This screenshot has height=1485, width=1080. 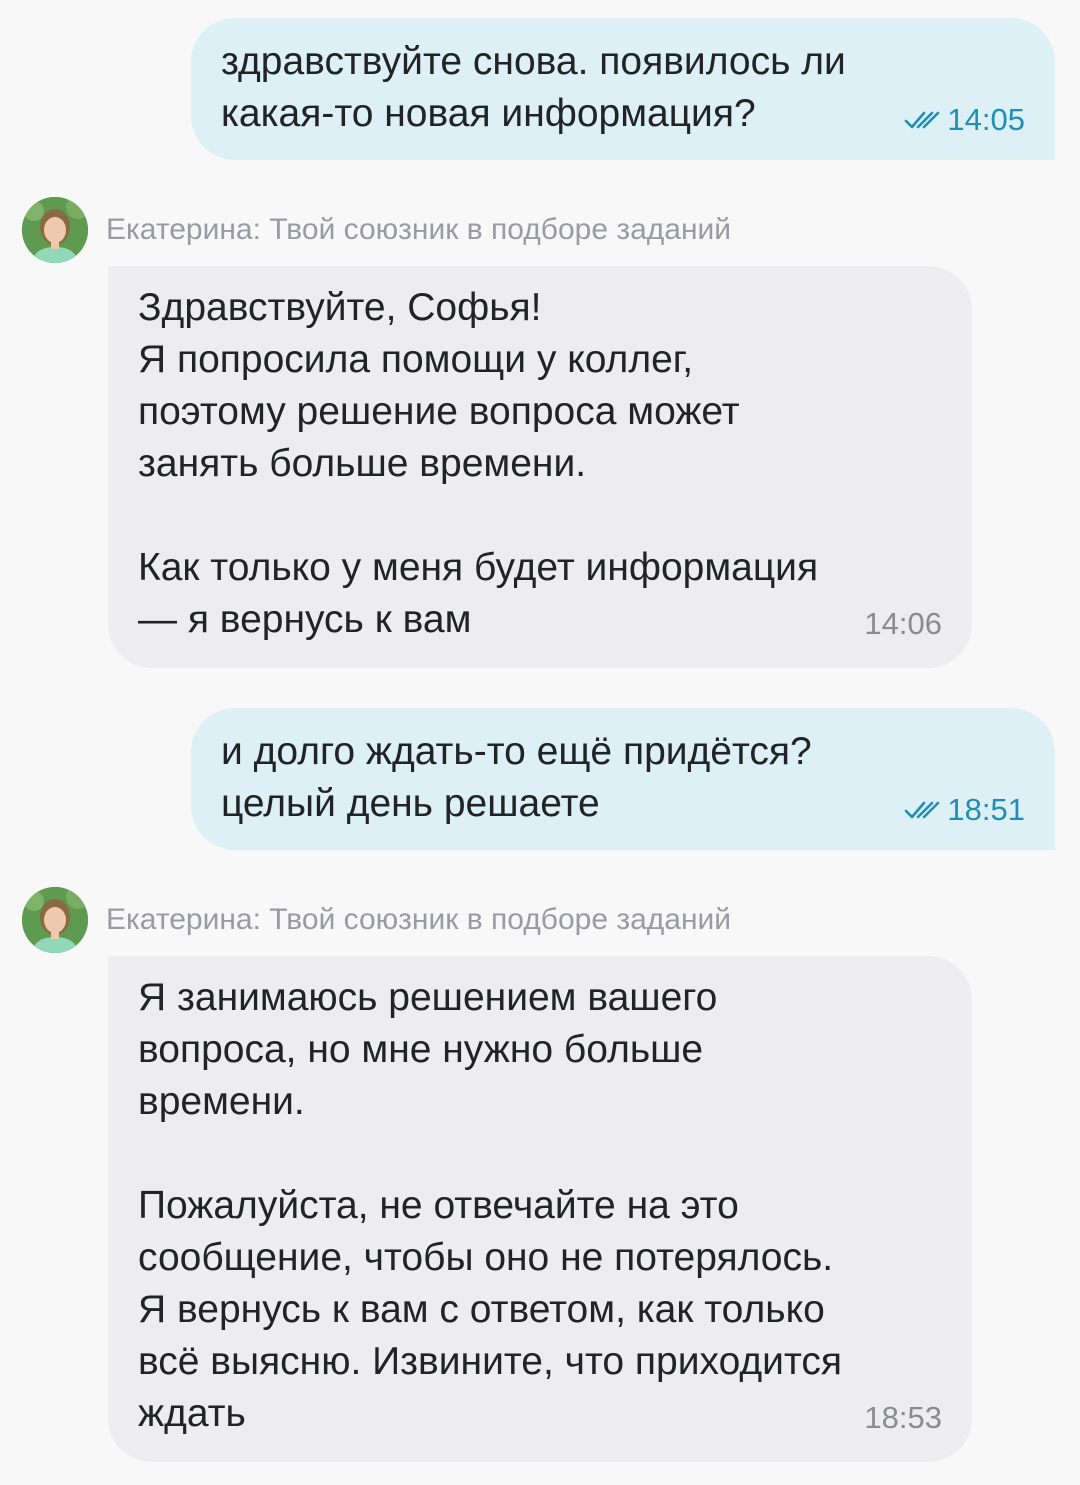 I want to click on message-meta: 18:51, so click(x=964, y=810).